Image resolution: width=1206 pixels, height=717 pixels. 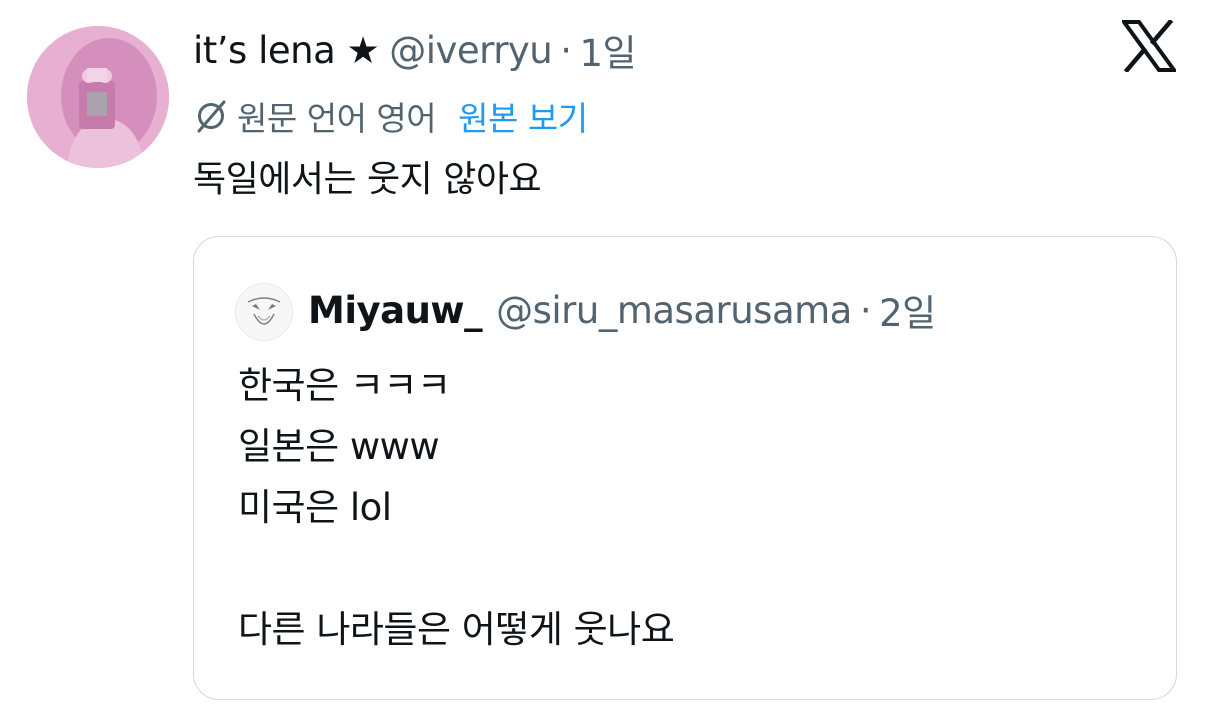 I want to click on quoted-avatar-drawing, so click(x=264, y=312).